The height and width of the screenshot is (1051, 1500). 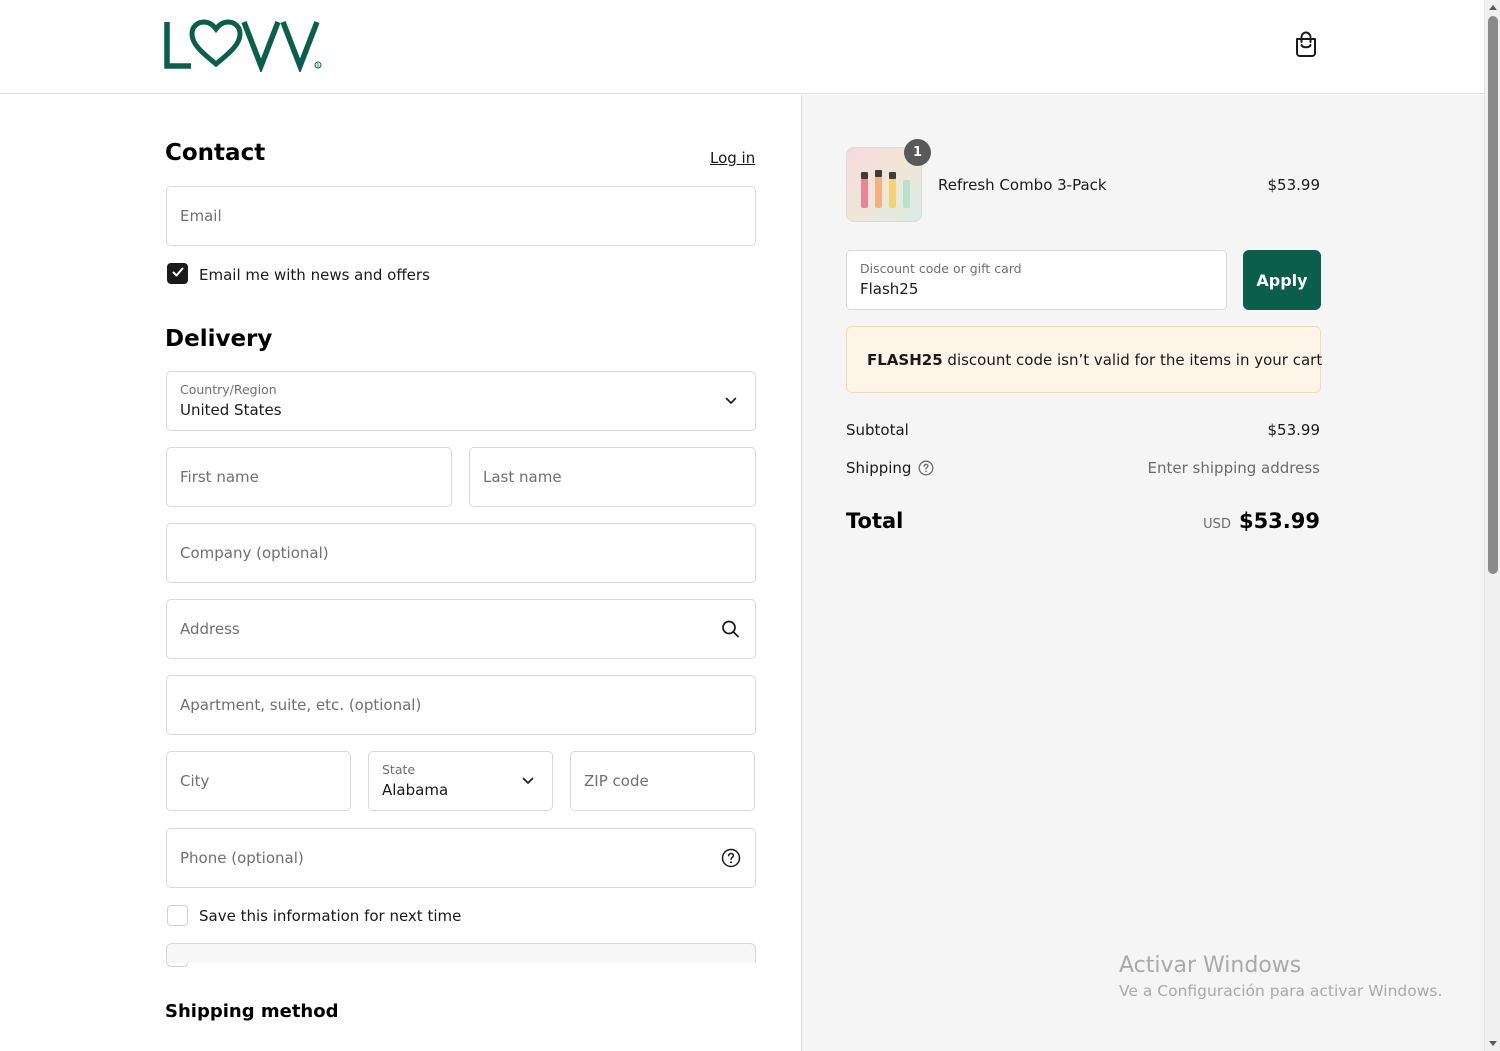 What do you see at coordinates (522, 477) in the screenshot?
I see `last-name-placeholder: Last name` at bounding box center [522, 477].